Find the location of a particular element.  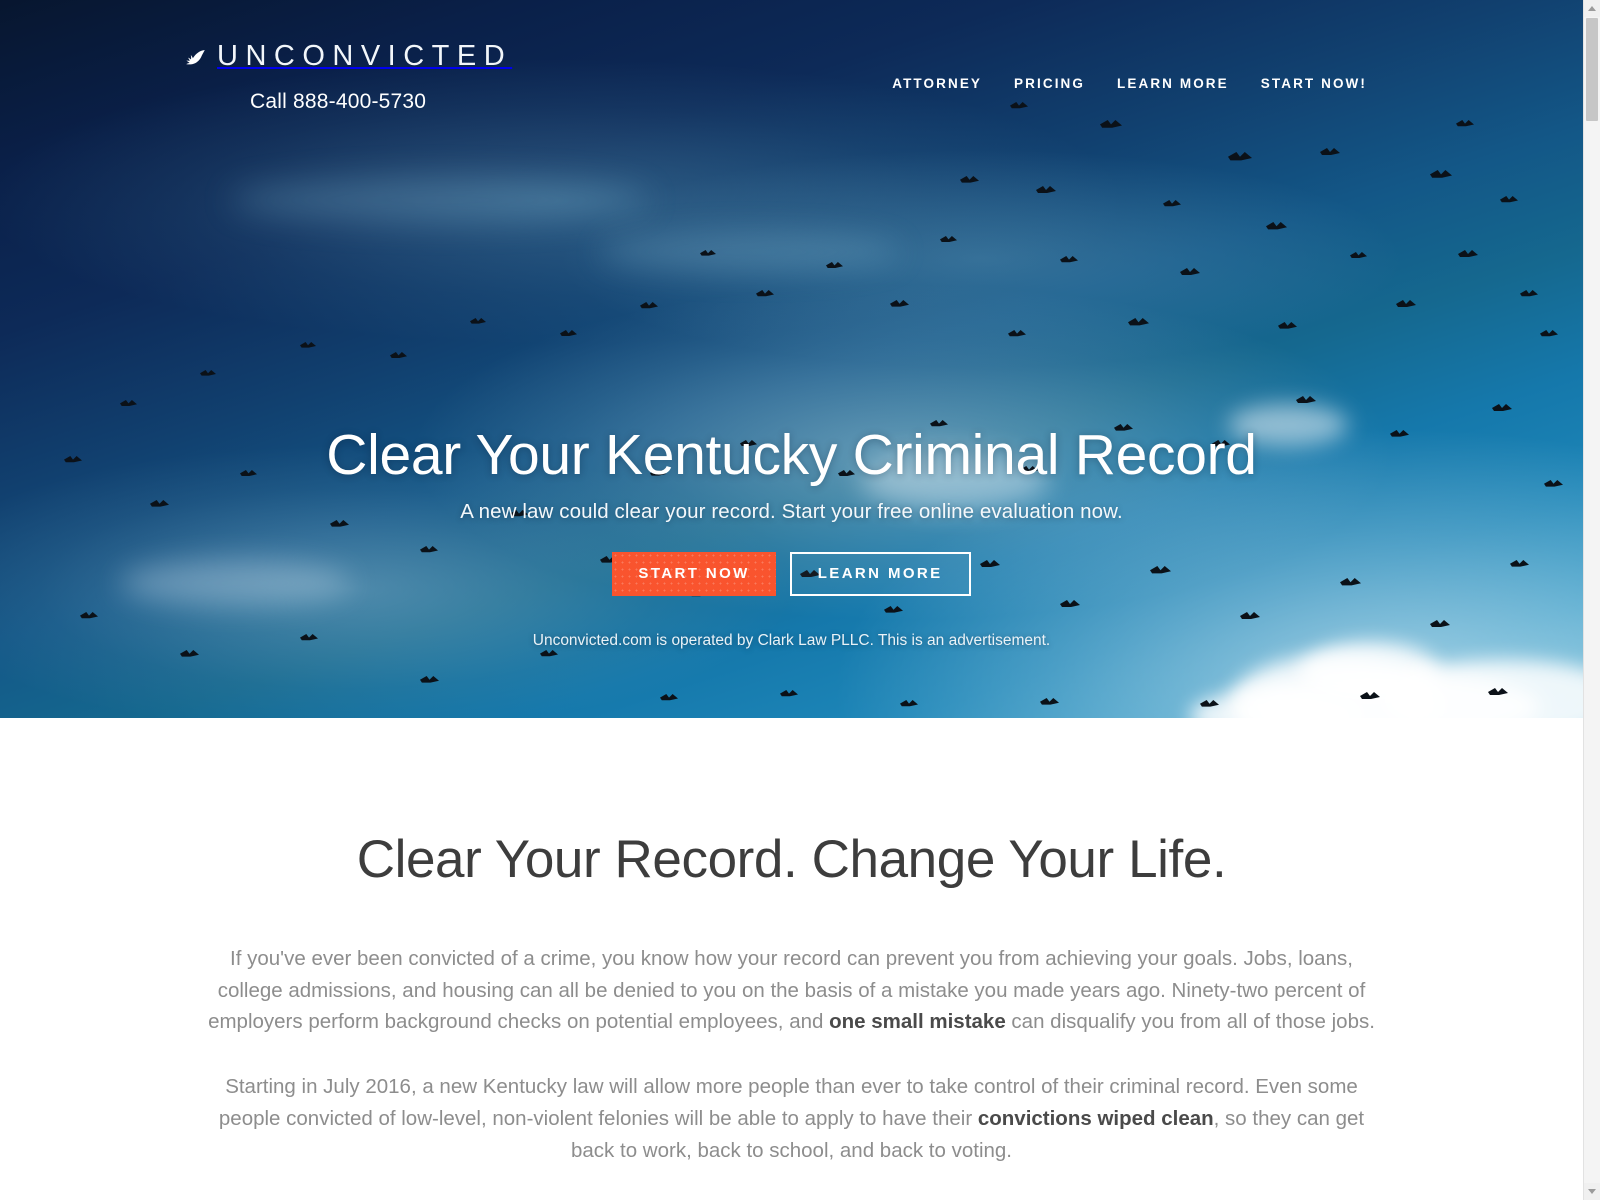

scroll-down-arrow-icon is located at coordinates (1592, 1191).